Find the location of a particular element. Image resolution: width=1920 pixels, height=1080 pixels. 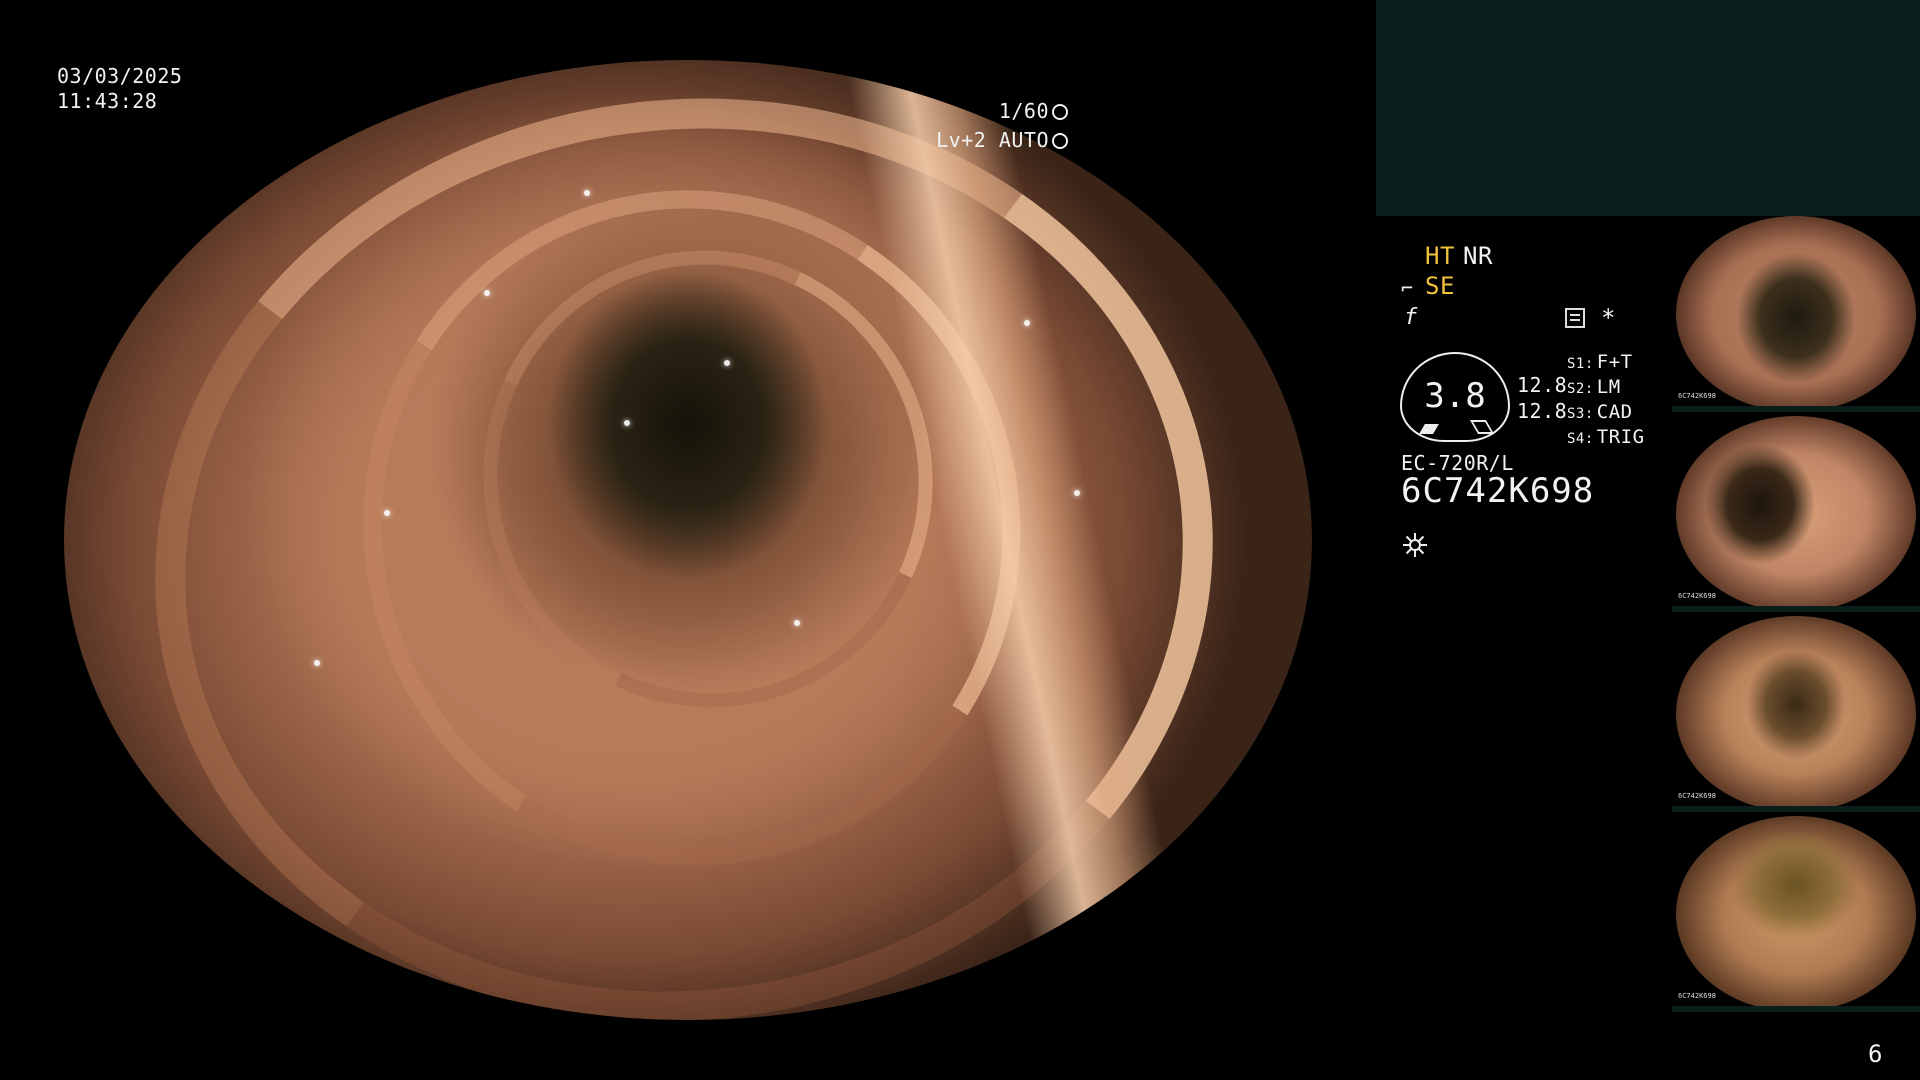

light-center is located at coordinates (1415, 545).